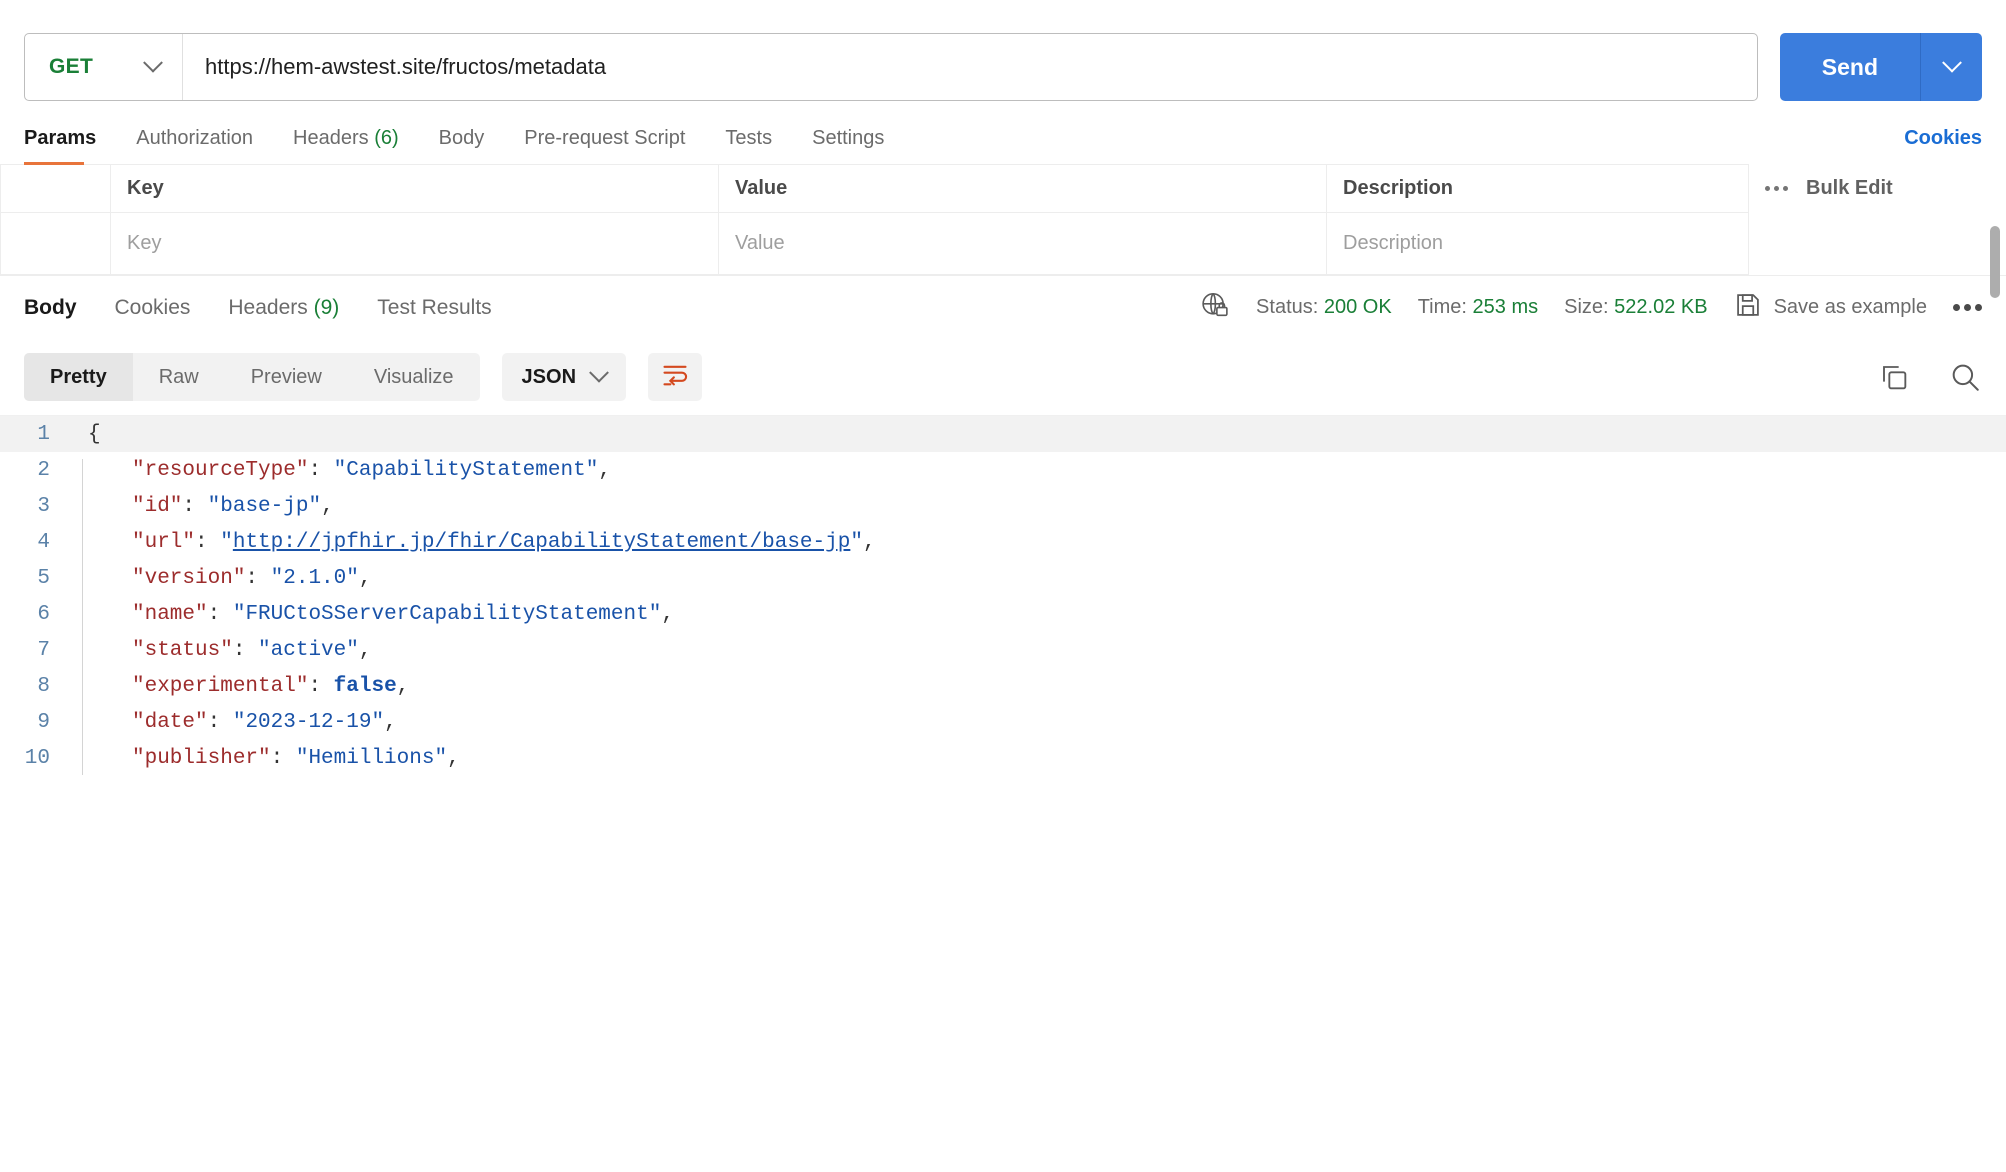 This screenshot has height=1172, width=2006. I want to click on row-checkbox-cell, so click(55, 243).